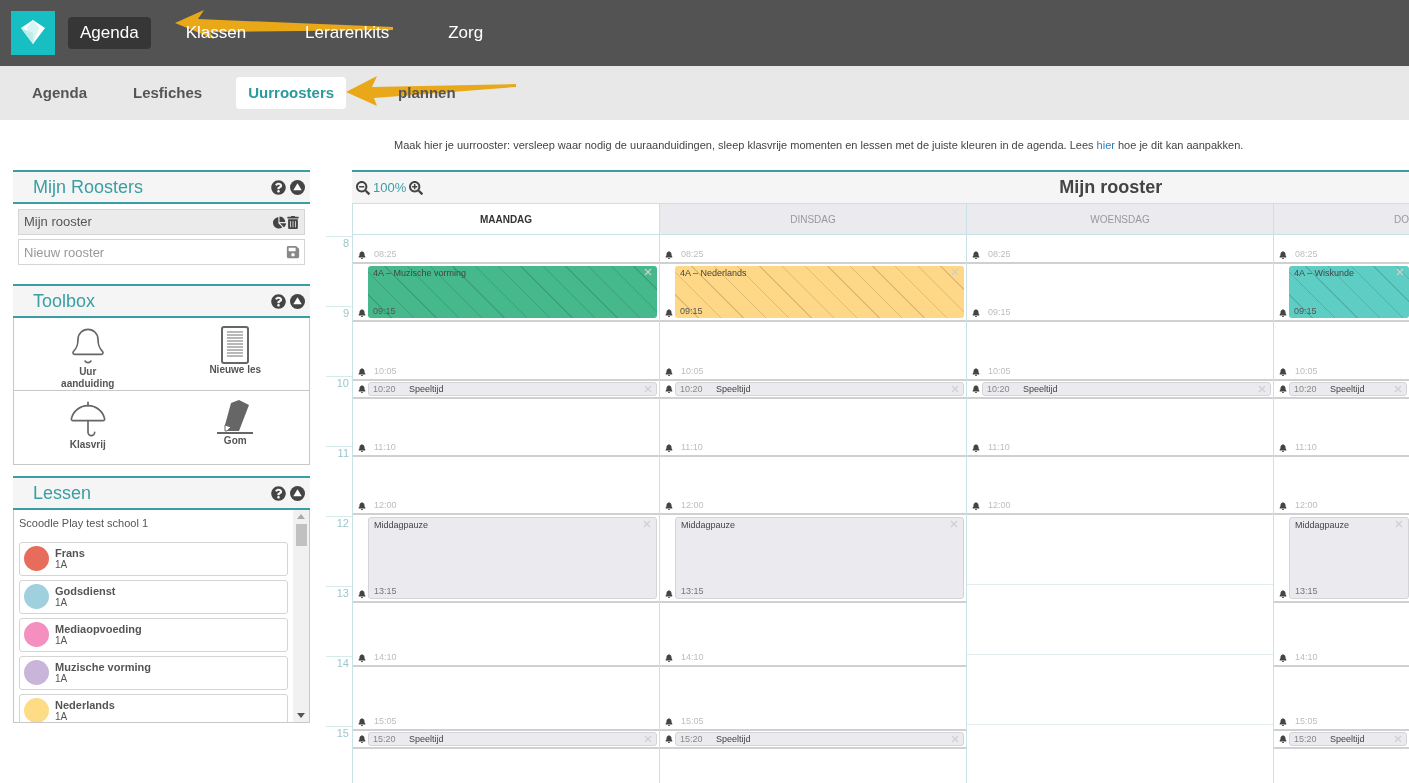 The height and width of the screenshot is (783, 1409). I want to click on block-title: 4A – Nederlands, so click(714, 273).